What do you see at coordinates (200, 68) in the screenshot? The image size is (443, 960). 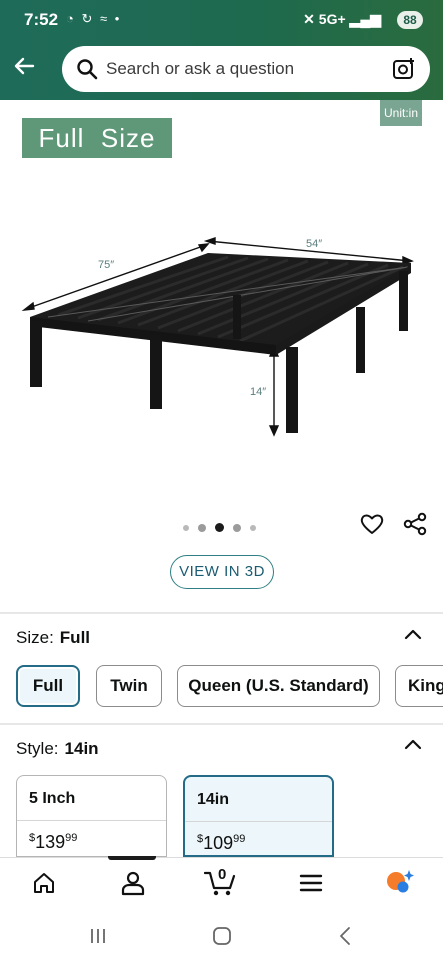 I see `search-placeholder: Search or ask a question` at bounding box center [200, 68].